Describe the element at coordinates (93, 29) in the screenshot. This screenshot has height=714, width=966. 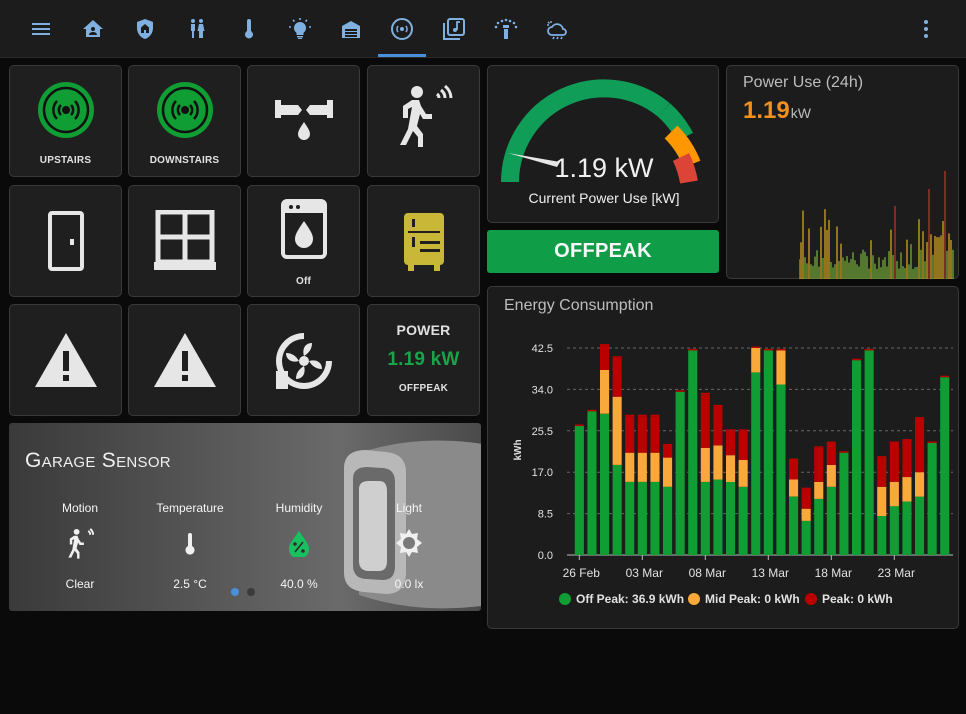
I see `home-icon` at that location.